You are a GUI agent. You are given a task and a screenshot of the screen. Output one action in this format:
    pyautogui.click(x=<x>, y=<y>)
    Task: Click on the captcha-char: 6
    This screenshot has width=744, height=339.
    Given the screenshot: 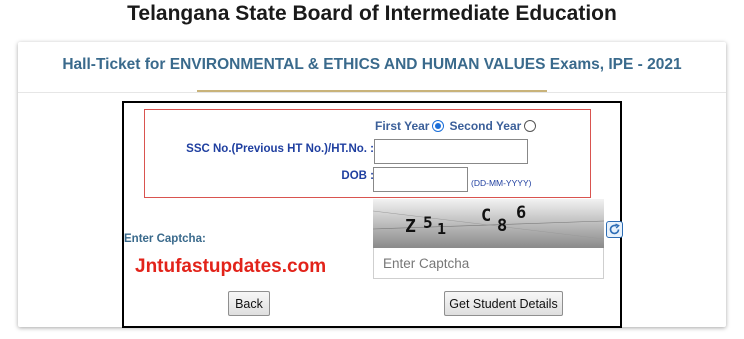 What is the action you would take?
    pyautogui.click(x=521, y=213)
    